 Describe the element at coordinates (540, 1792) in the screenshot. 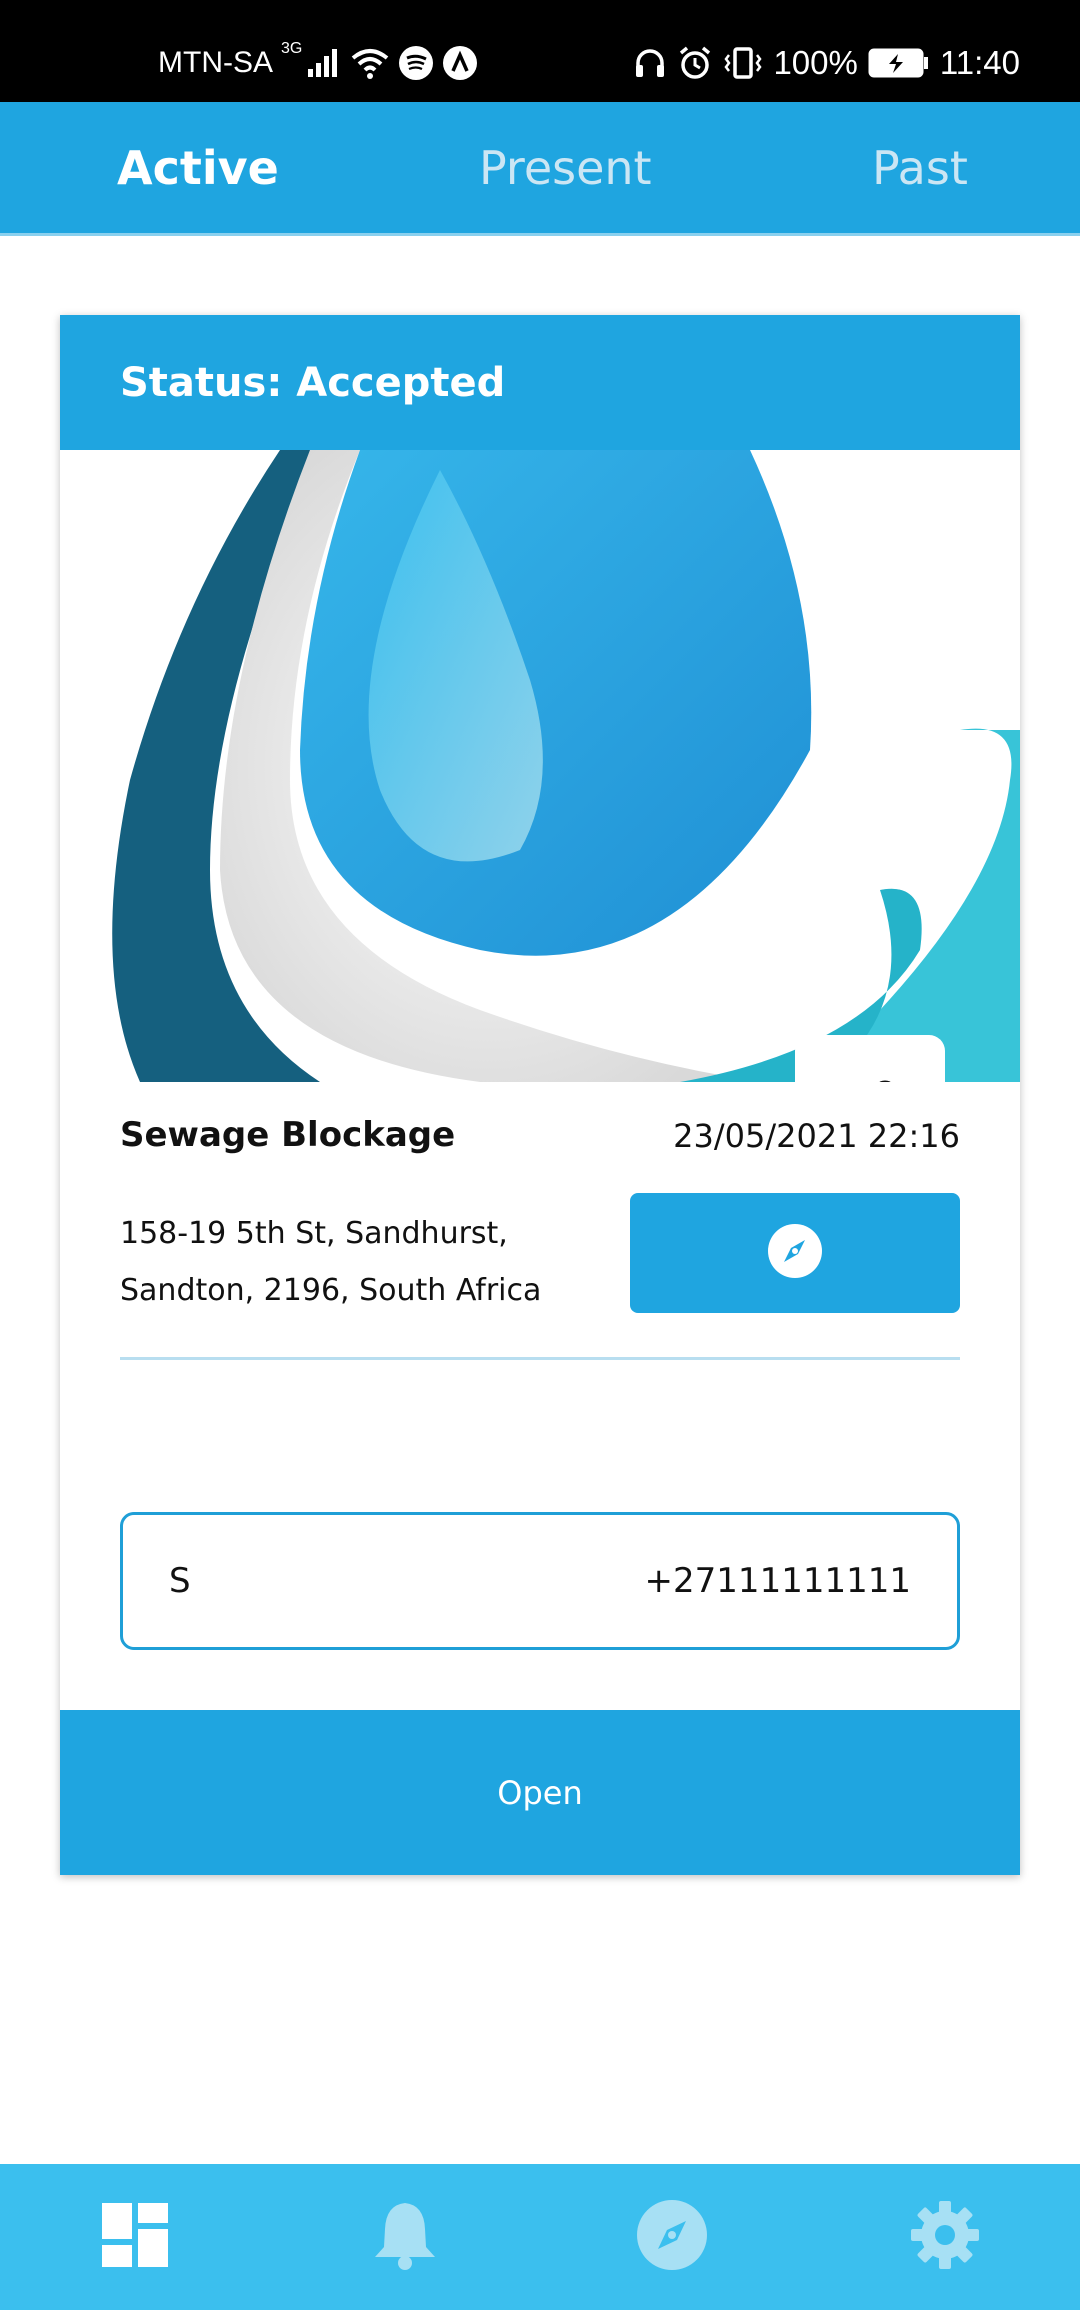

I see `open-button: Open` at that location.